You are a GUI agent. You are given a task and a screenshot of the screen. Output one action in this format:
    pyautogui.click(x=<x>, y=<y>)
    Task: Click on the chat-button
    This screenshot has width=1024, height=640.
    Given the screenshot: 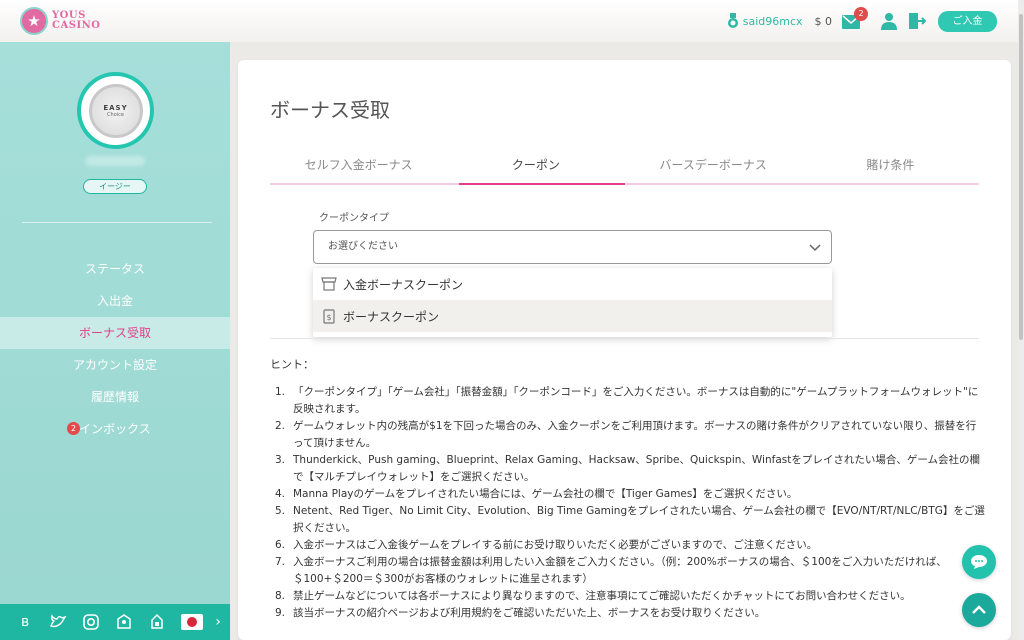 What is the action you would take?
    pyautogui.click(x=979, y=562)
    